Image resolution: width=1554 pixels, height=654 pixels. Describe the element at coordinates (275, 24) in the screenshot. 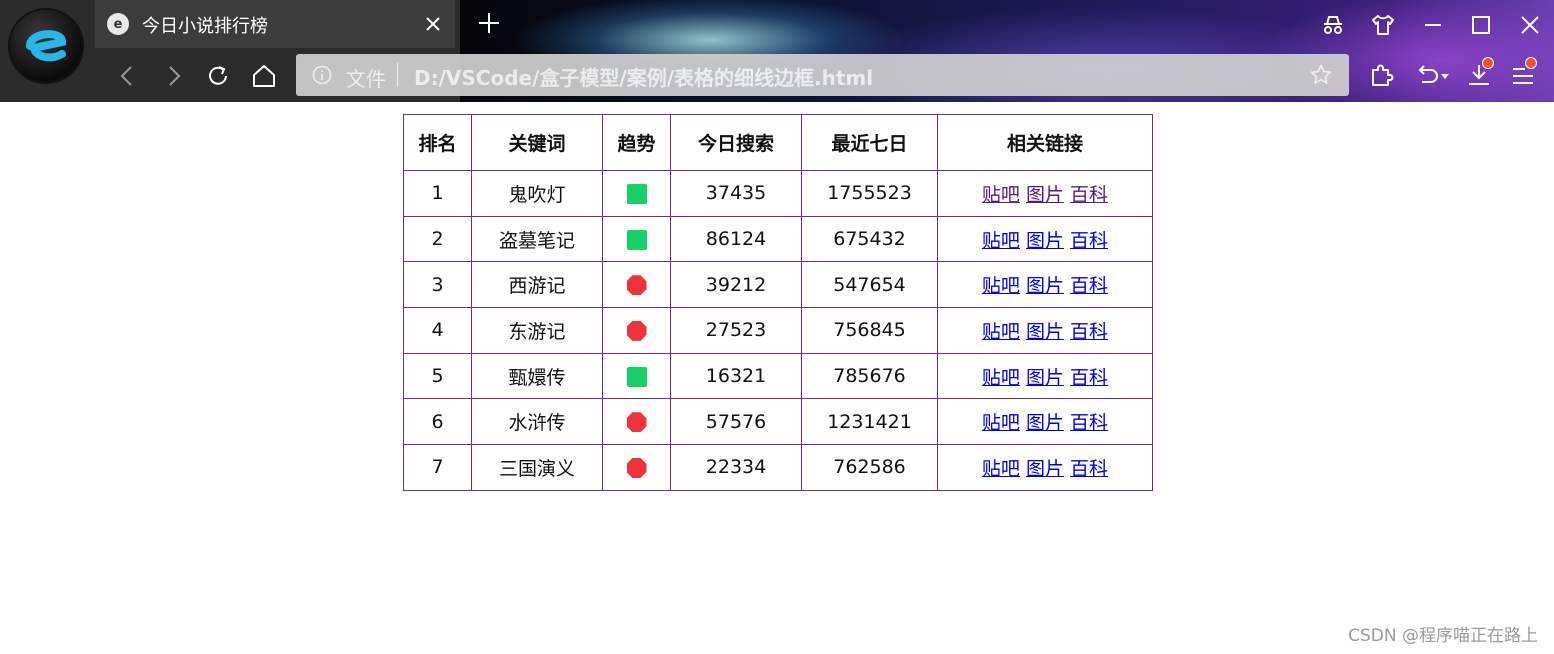

I see `tab-active: e 今日小说排行榜` at that location.